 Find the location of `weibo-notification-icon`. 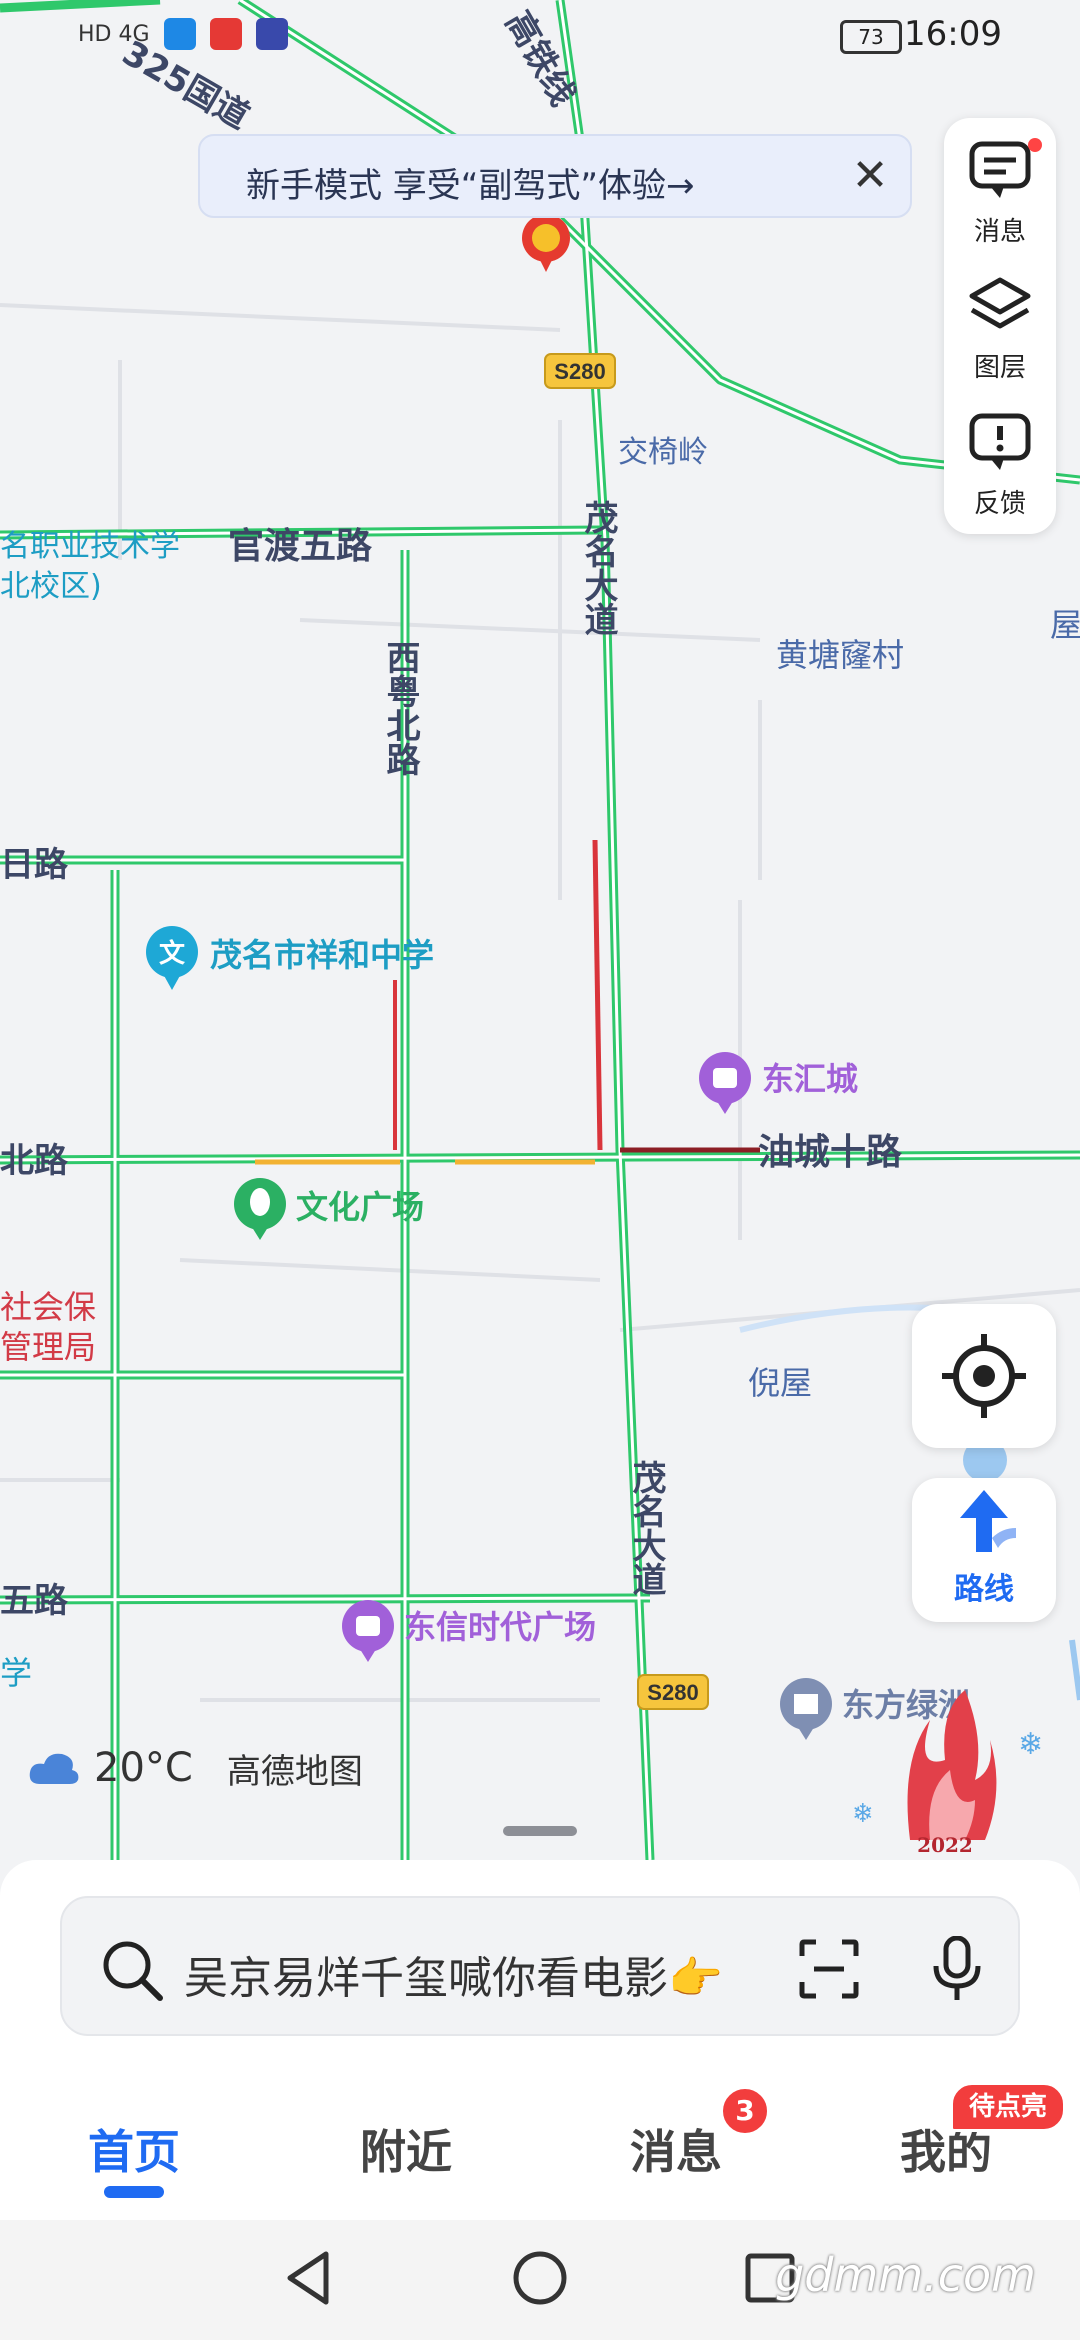

weibo-notification-icon is located at coordinates (225, 34).